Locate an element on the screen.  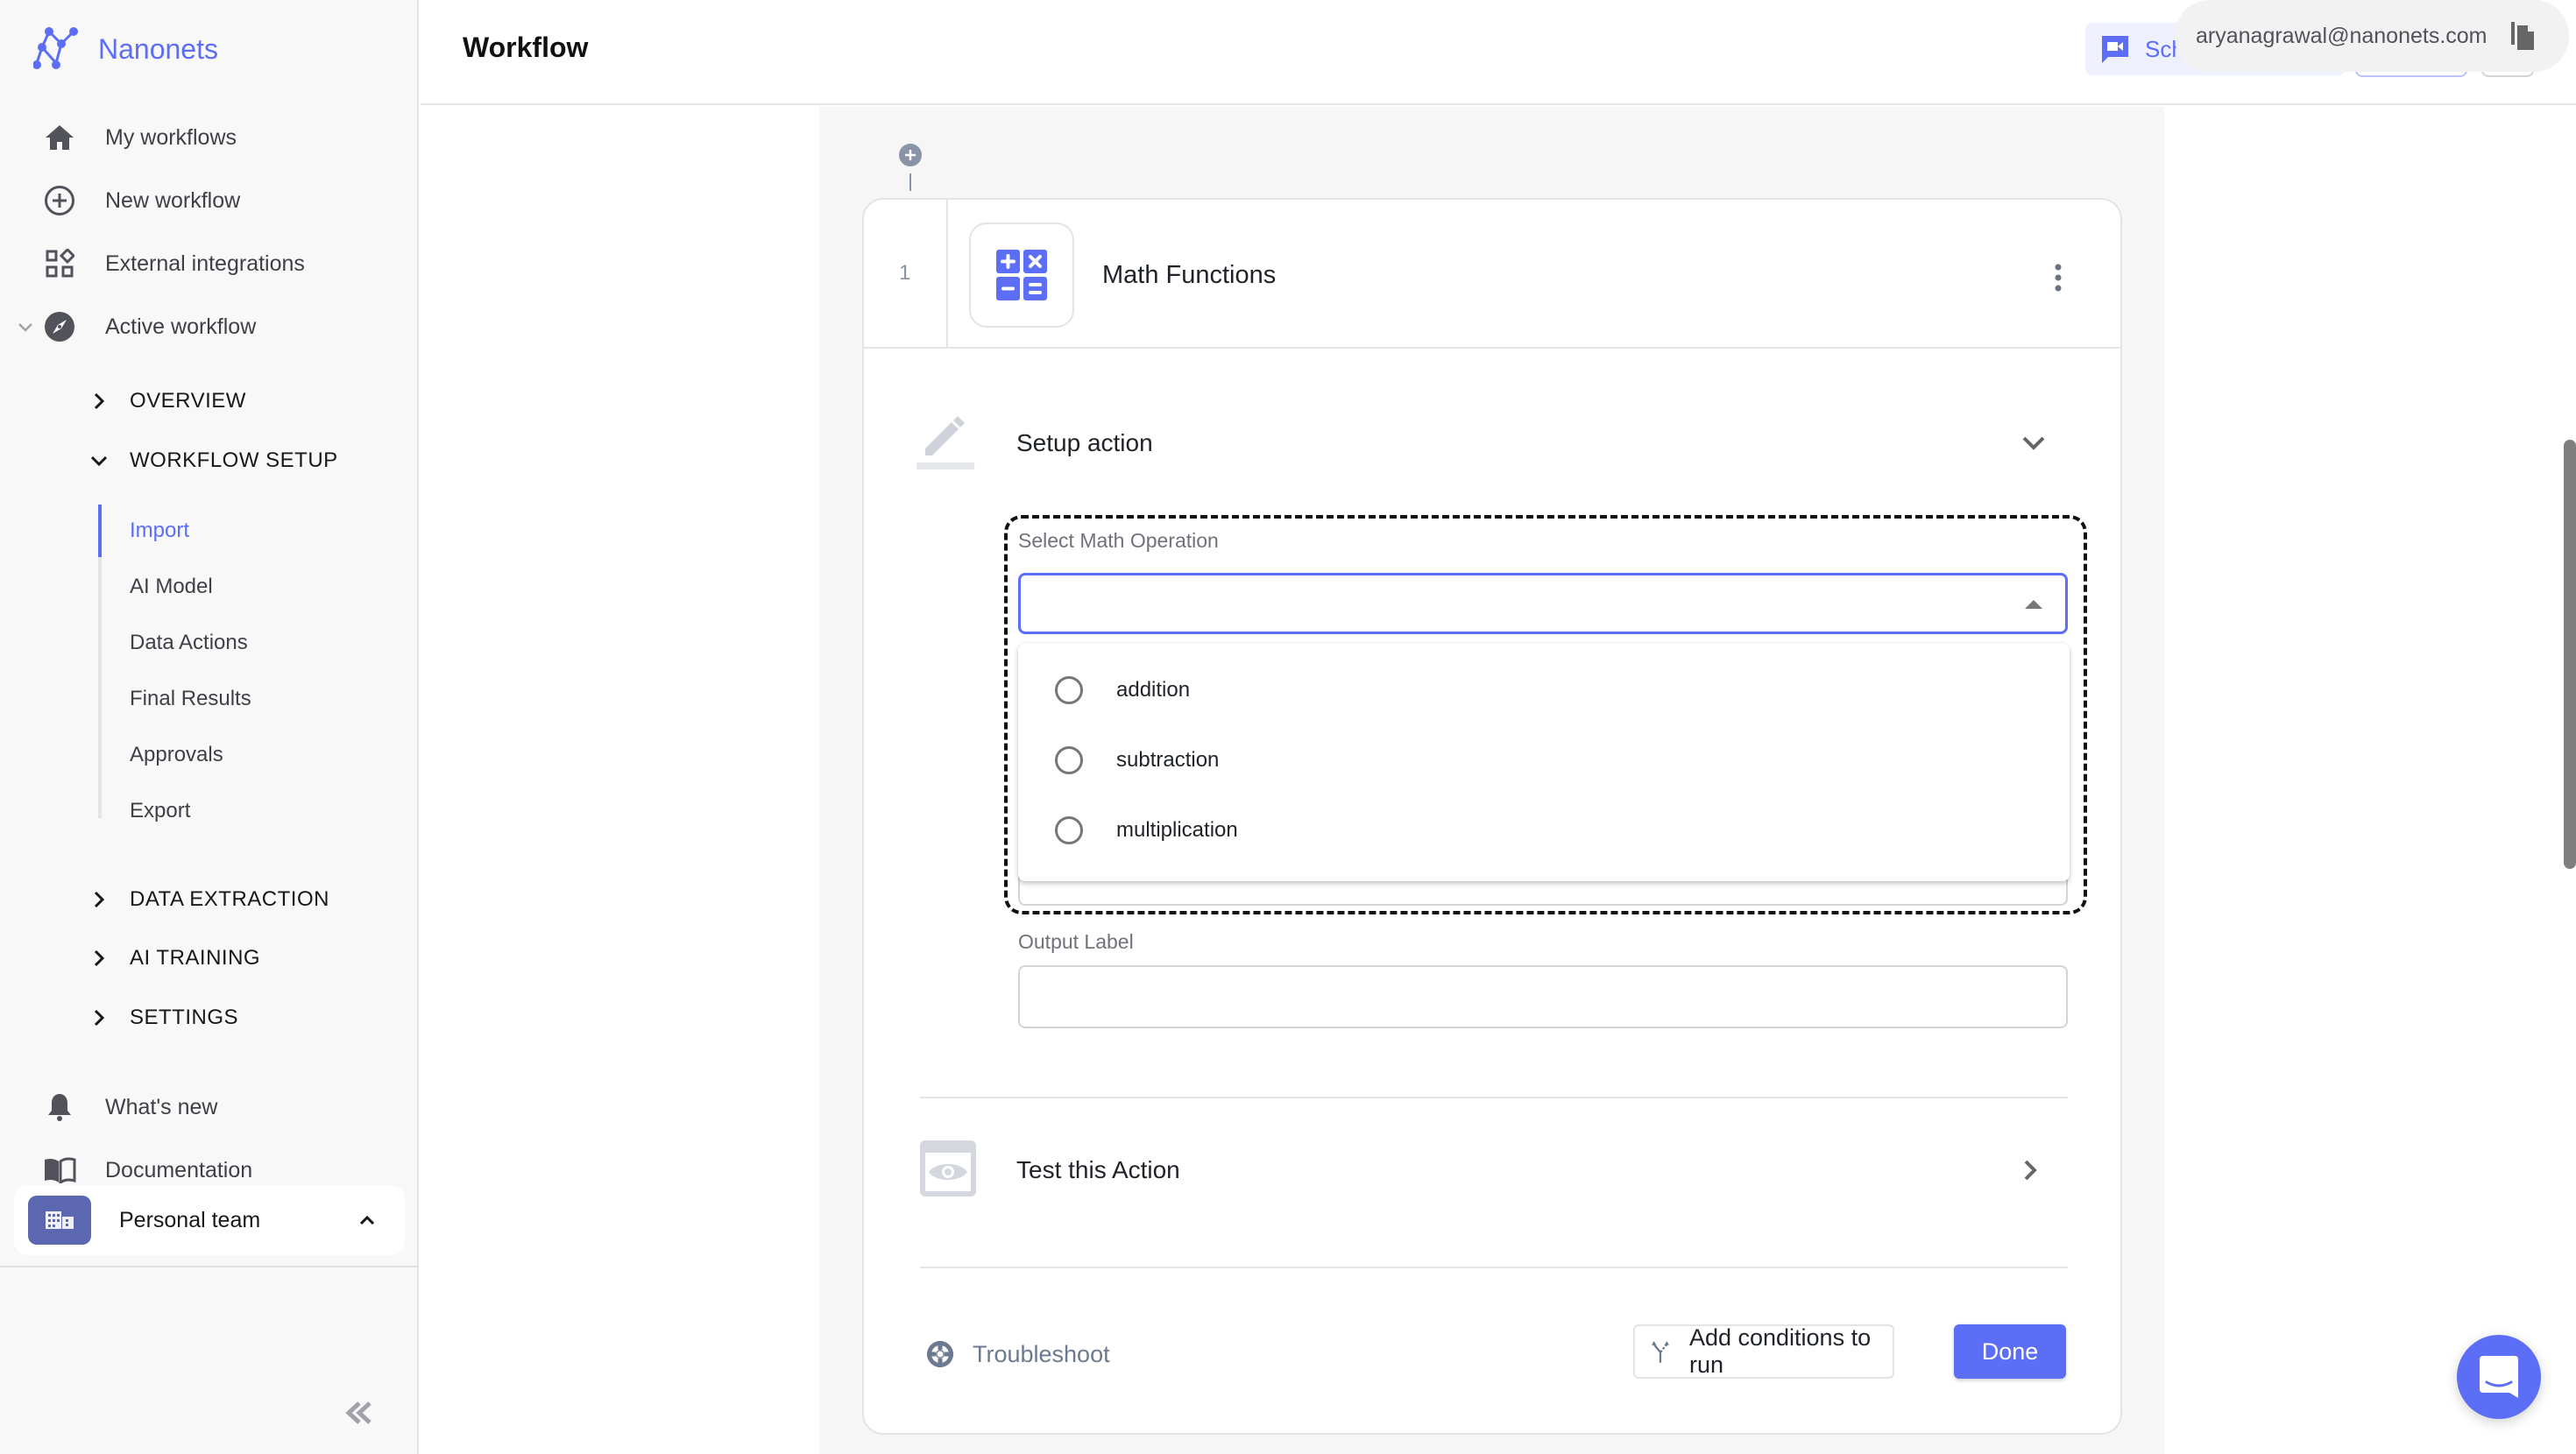
plus-icon is located at coordinates (910, 155).